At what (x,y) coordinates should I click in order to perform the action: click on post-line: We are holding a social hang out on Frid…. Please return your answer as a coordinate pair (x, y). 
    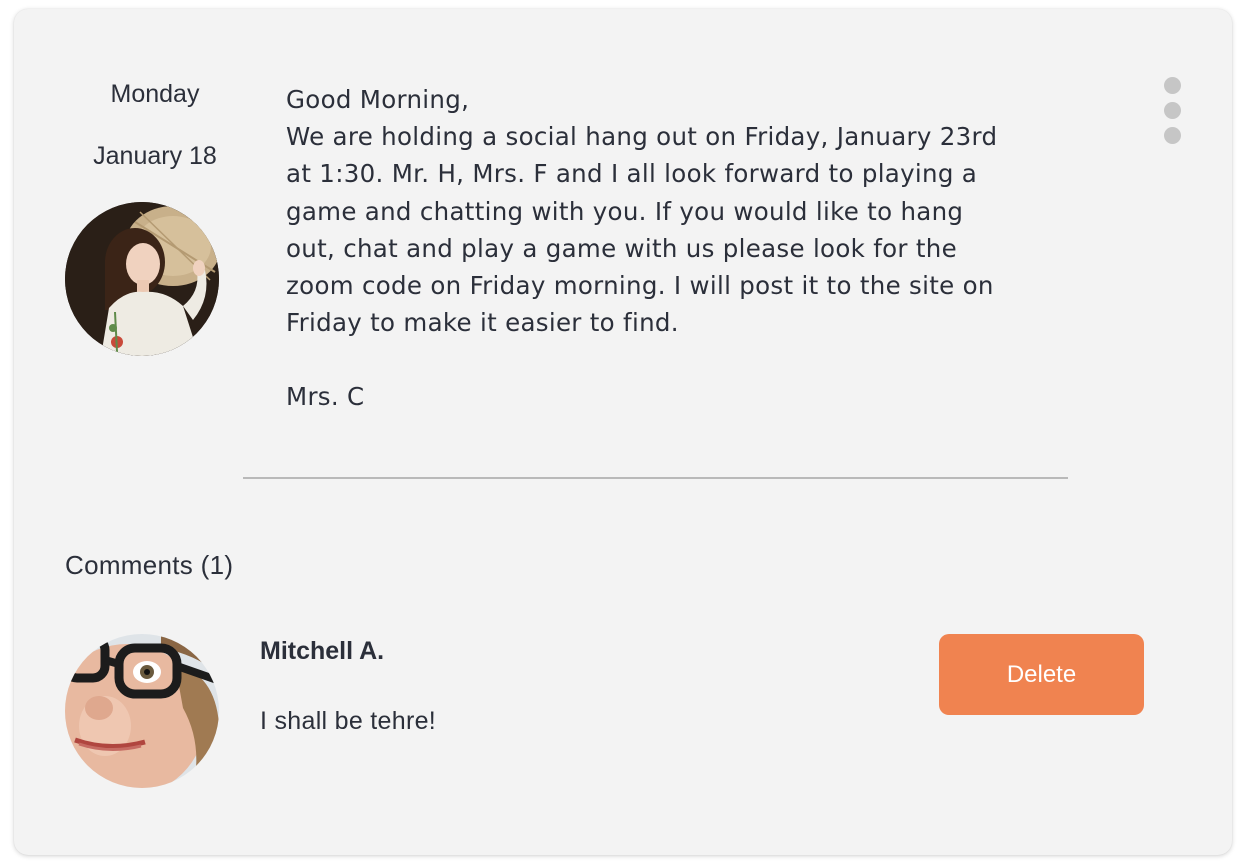
    Looking at the image, I should click on (642, 137).